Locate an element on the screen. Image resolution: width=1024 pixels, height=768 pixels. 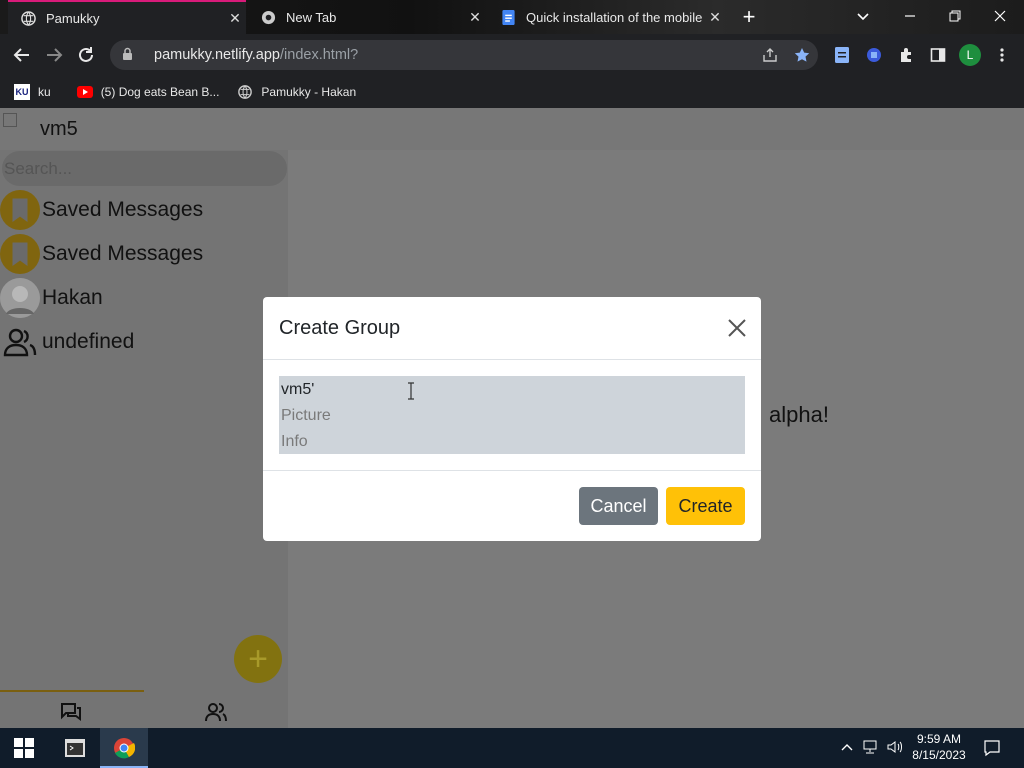
modal-footer-divider is located at coordinates (512, 470).